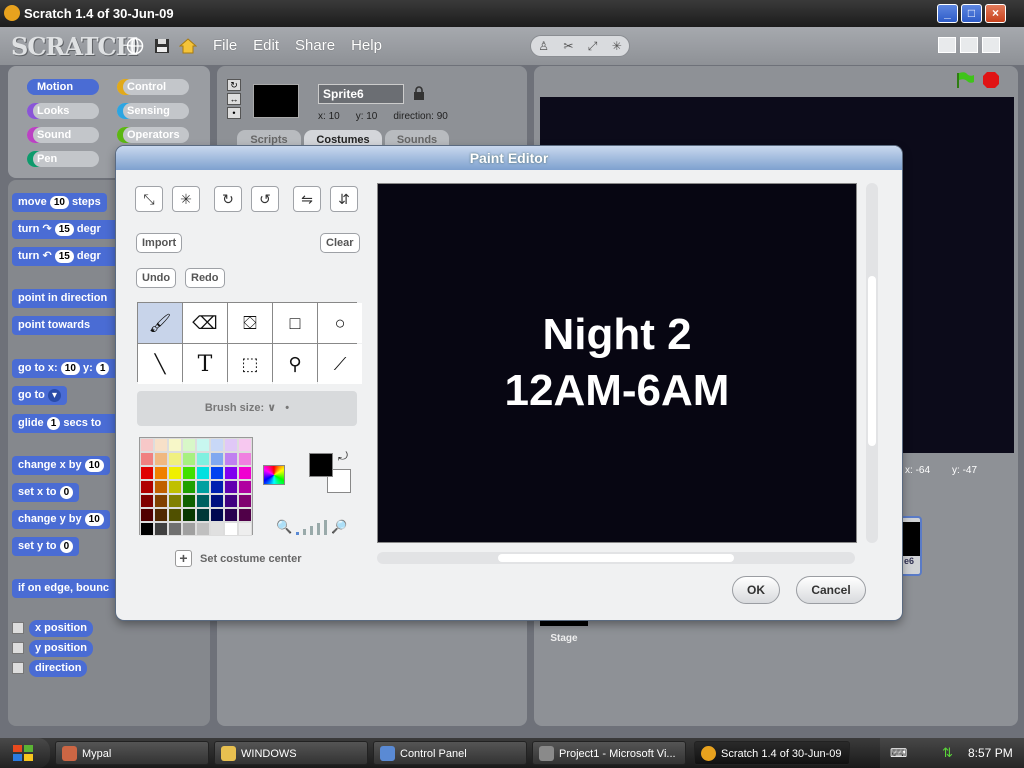  Describe the element at coordinates (188, 46) in the screenshot. I see `share-icon` at that location.